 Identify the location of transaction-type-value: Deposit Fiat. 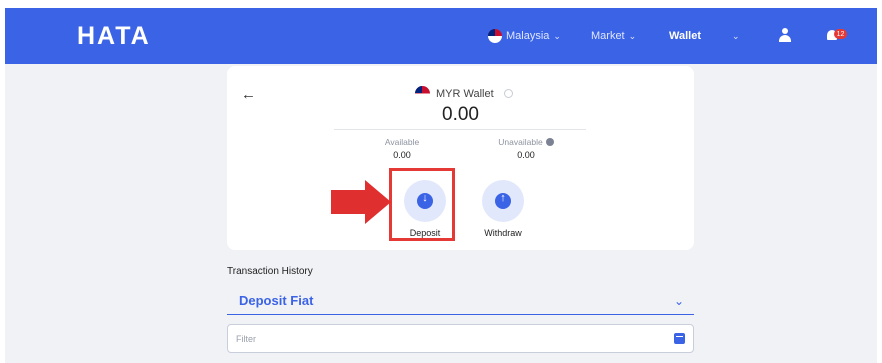
(276, 300).